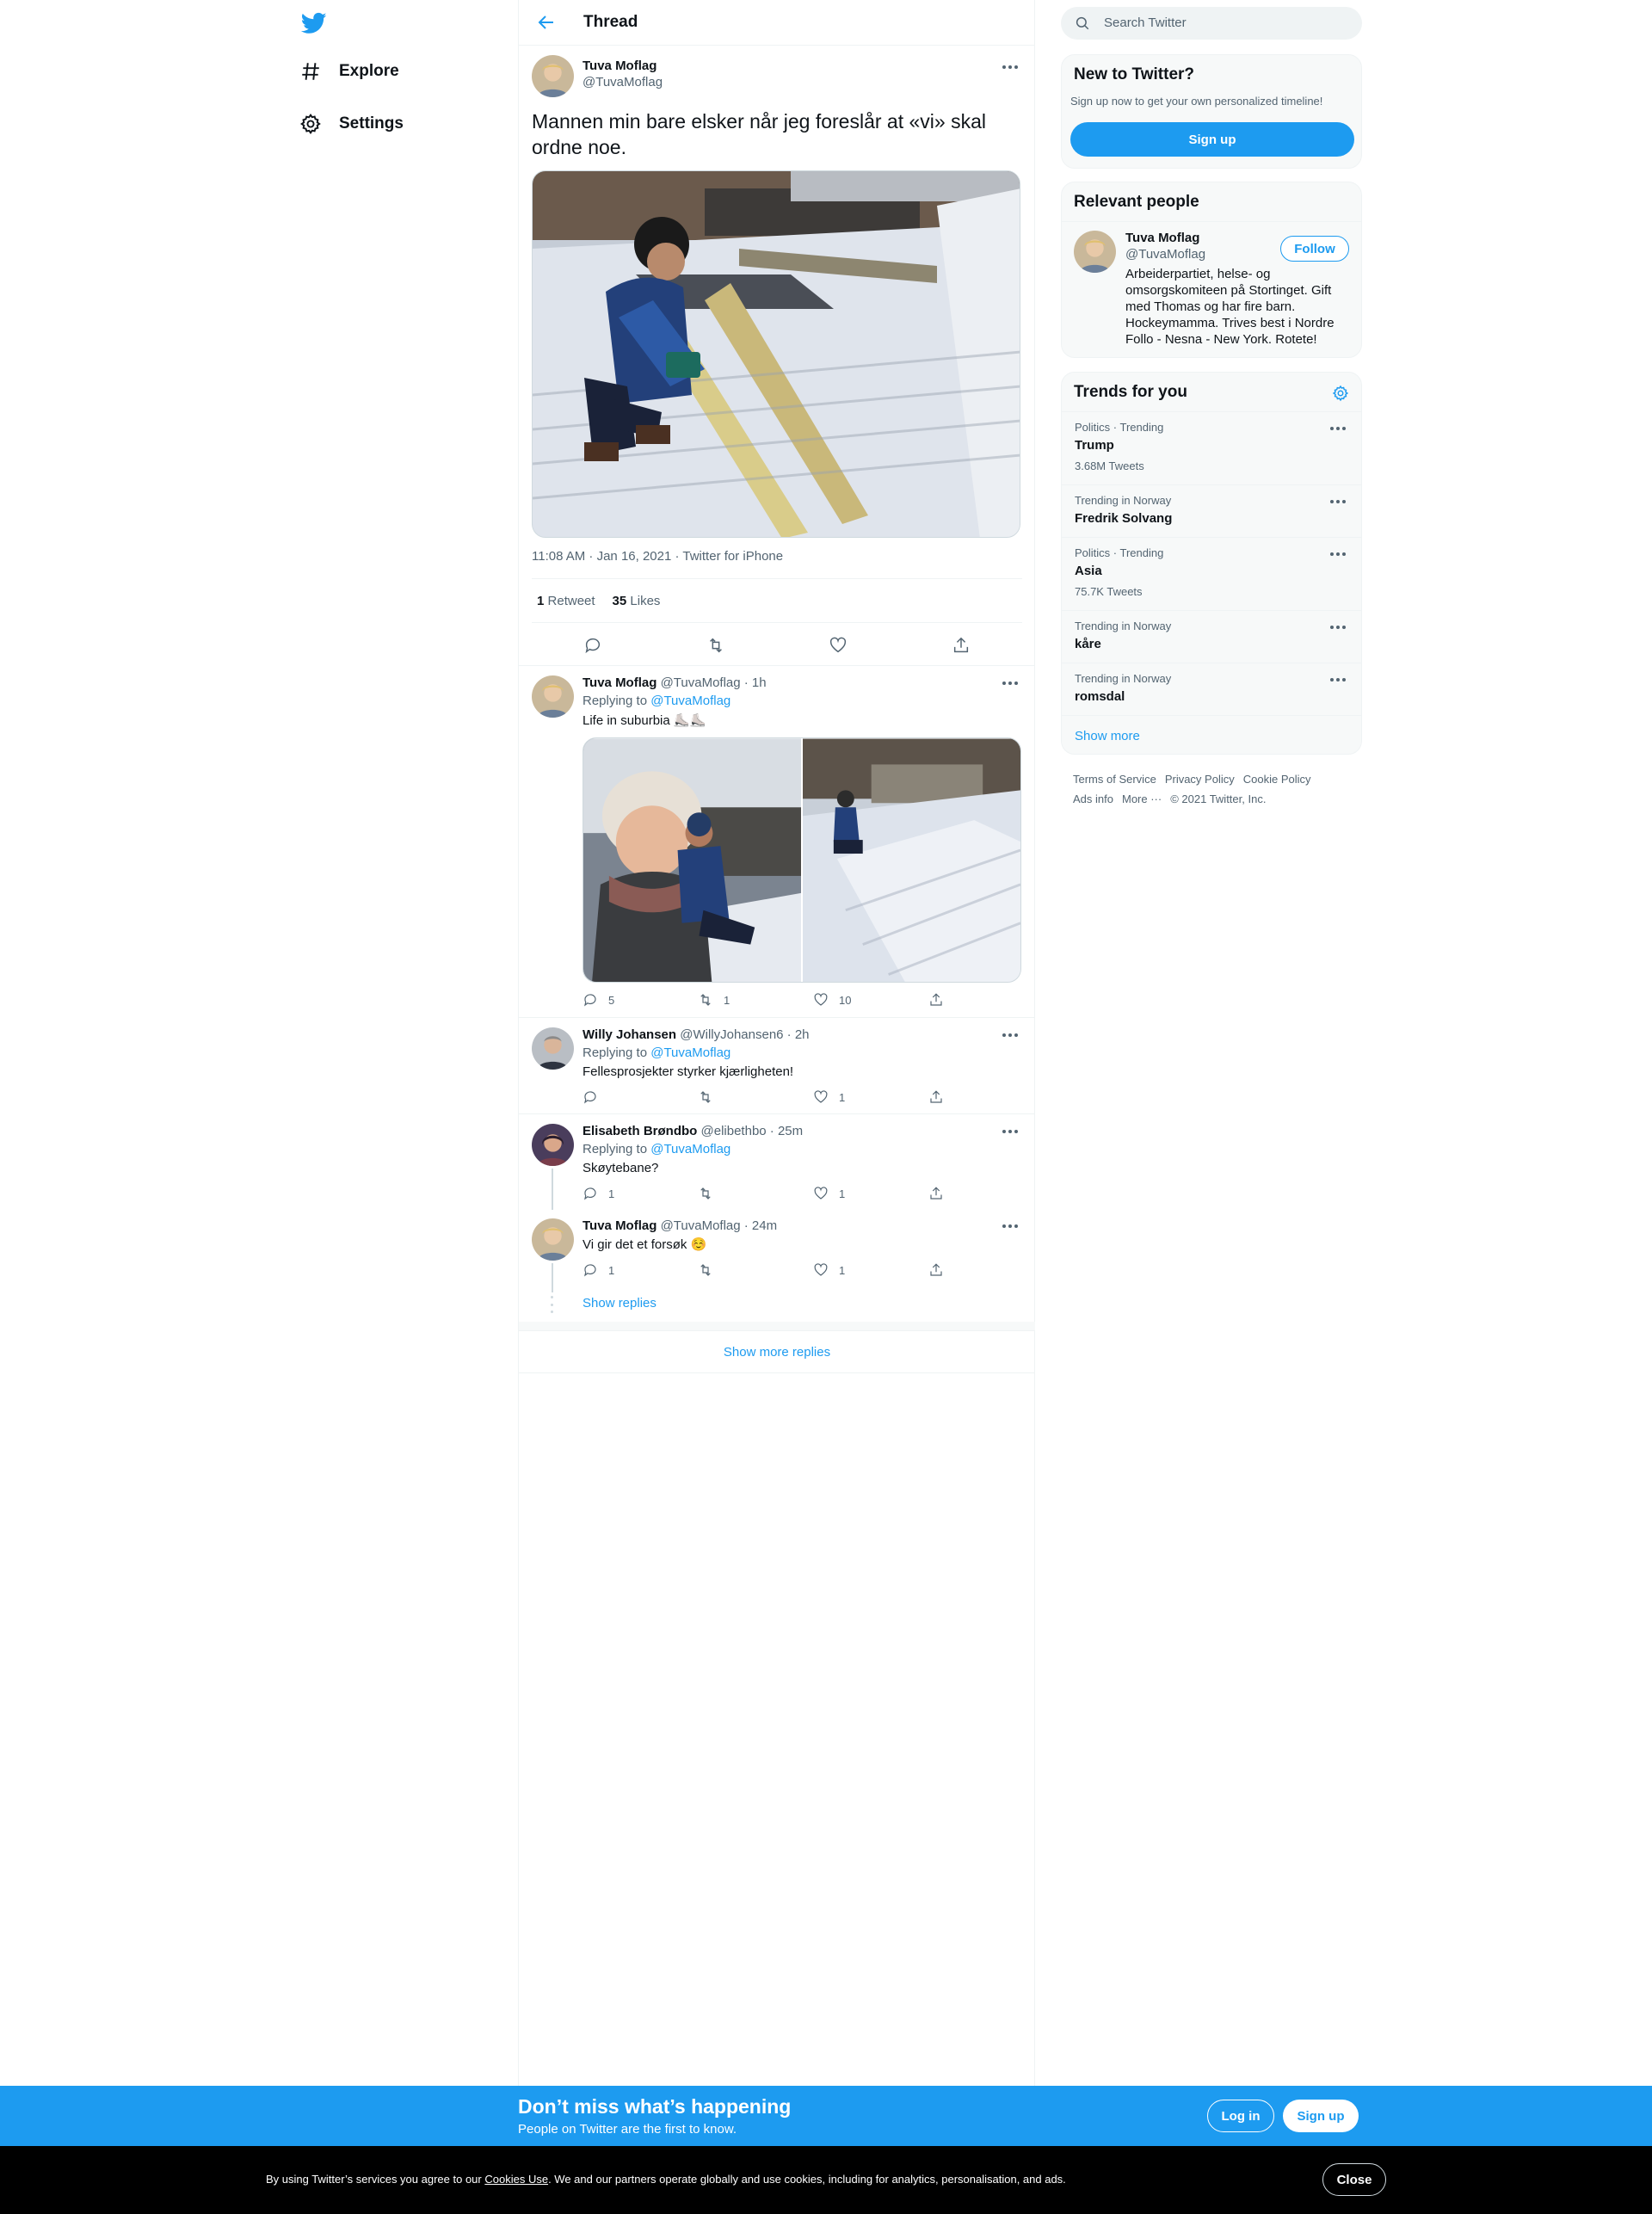 The image size is (1652, 2214). I want to click on trend-item: Trending in Norway romsdal, so click(1211, 689).